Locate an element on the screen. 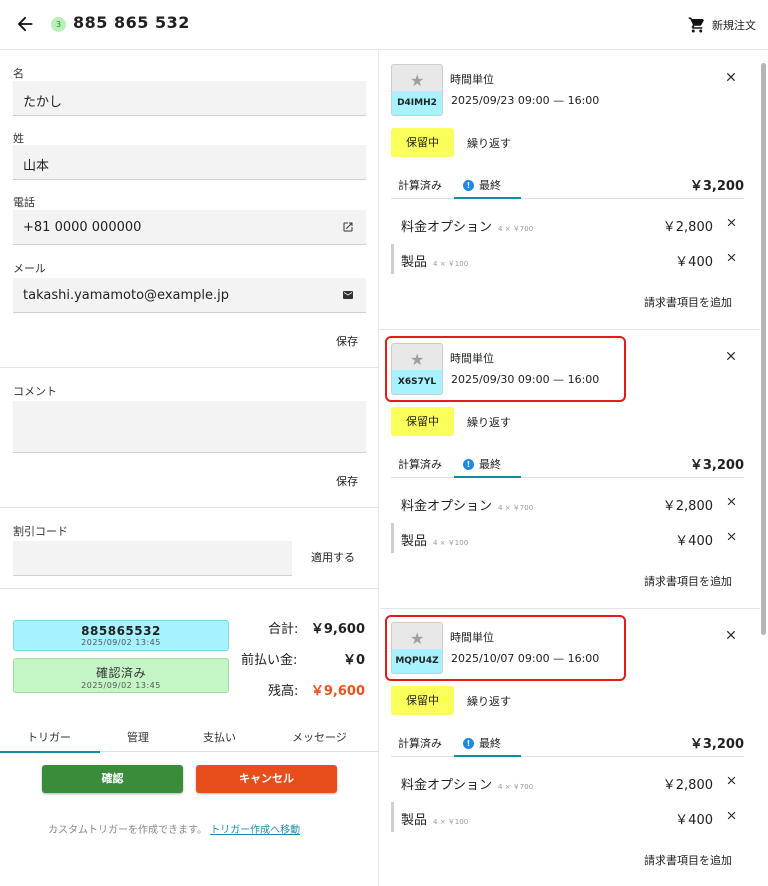  total-value: ￥9,600 is located at coordinates (337, 629).